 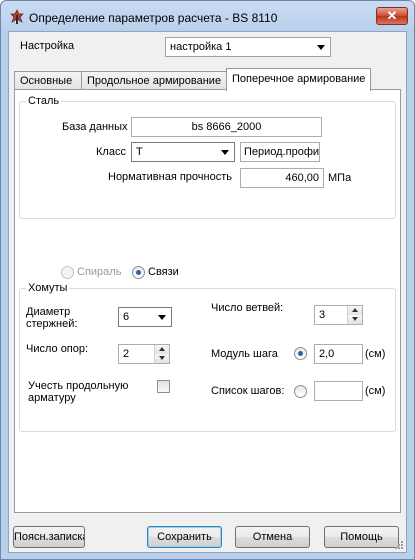 I want to click on note-button-label: Поясн.записка, so click(x=49, y=537).